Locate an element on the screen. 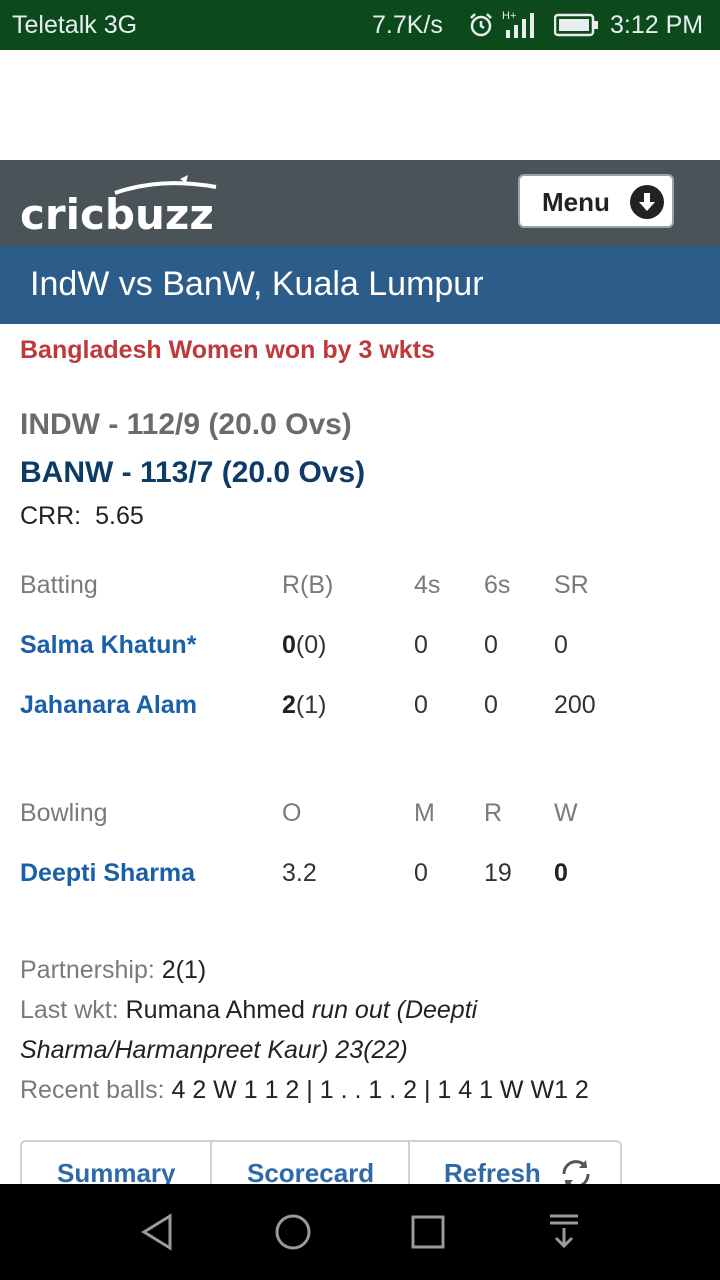 The width and height of the screenshot is (720, 1280). batter-balls: (0) is located at coordinates (311, 645).